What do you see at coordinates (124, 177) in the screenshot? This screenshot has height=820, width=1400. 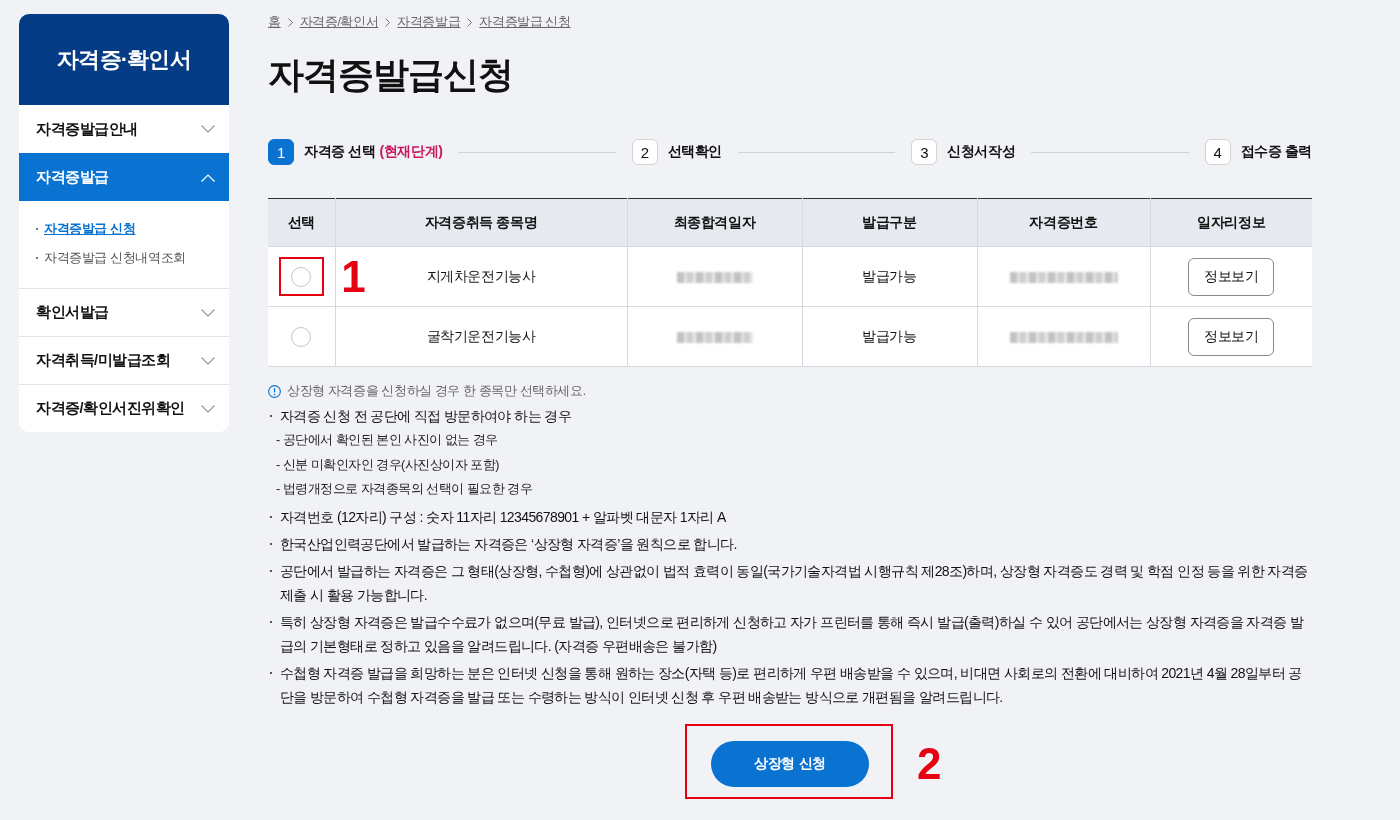 I see `sidebar-item: 자격증발급` at bounding box center [124, 177].